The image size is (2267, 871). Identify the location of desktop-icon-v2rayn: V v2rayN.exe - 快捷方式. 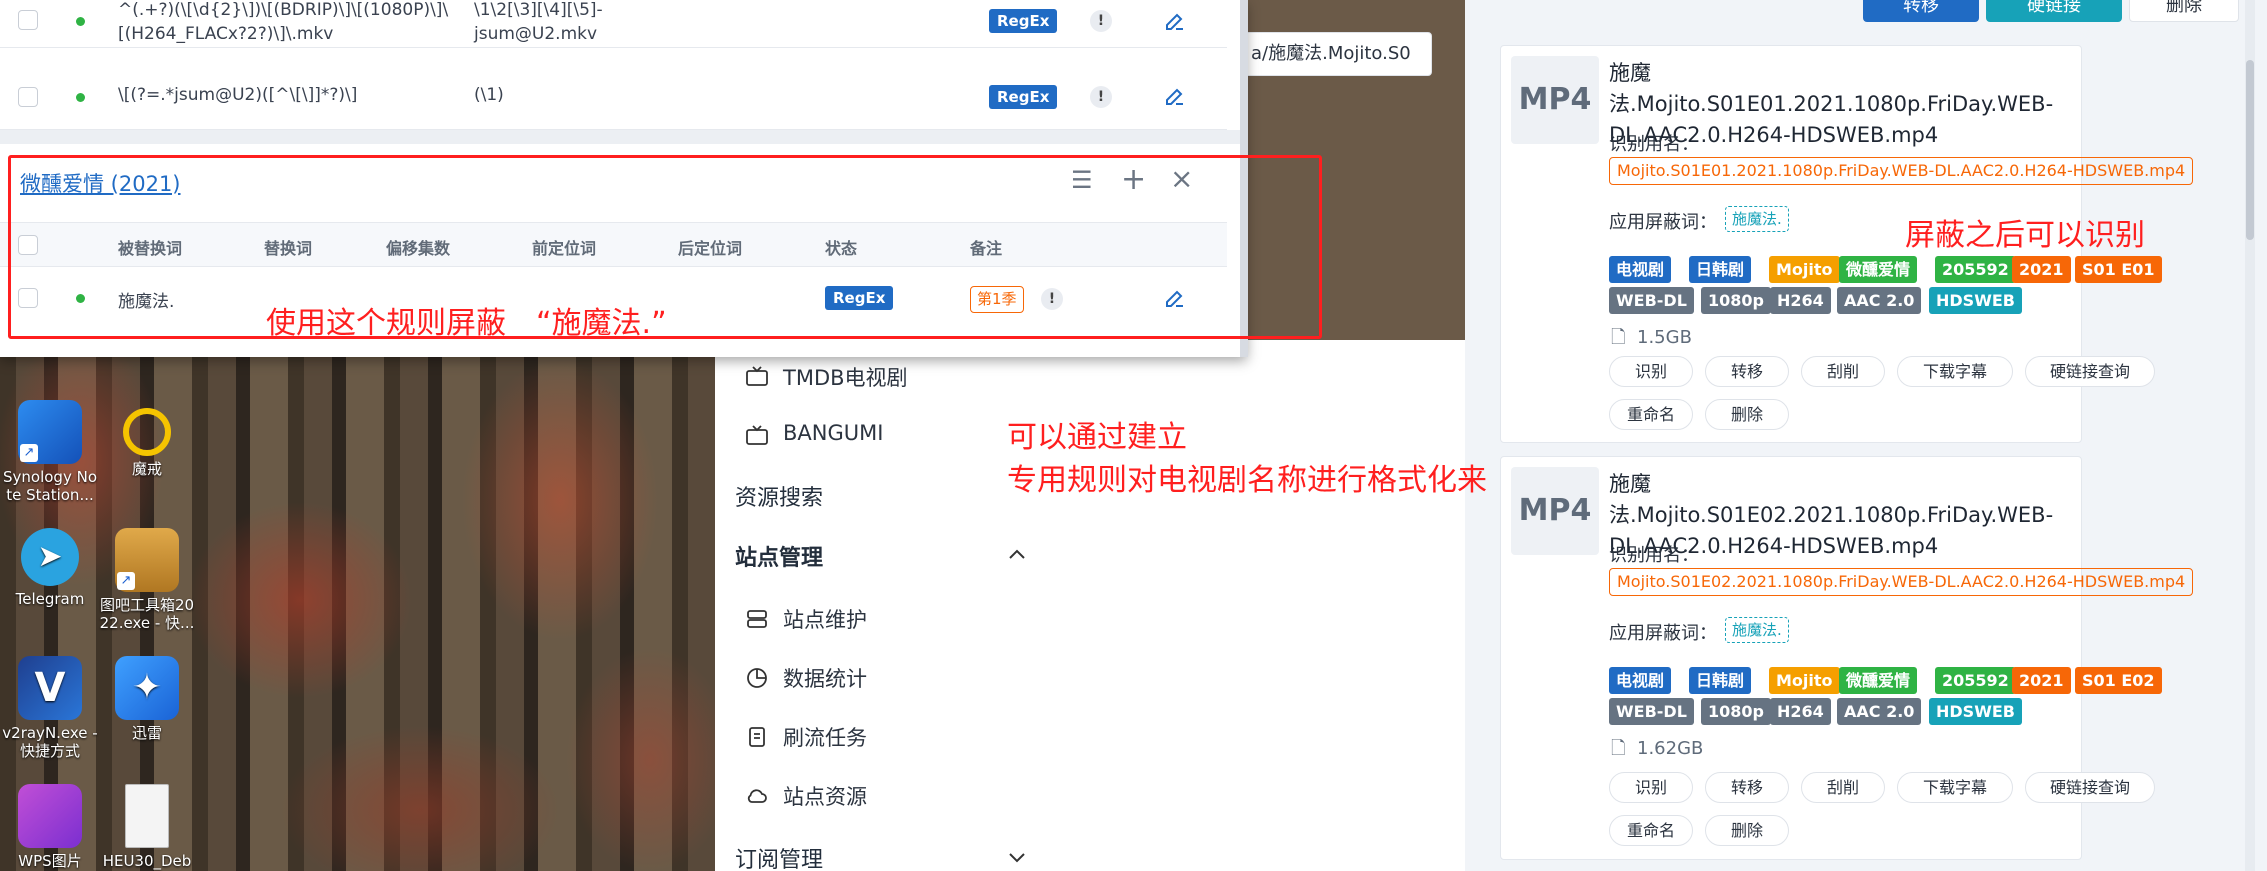
(50, 708).